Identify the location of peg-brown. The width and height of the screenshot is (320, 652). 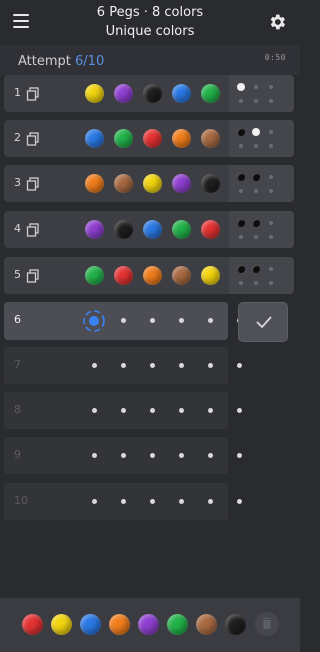
(181, 275).